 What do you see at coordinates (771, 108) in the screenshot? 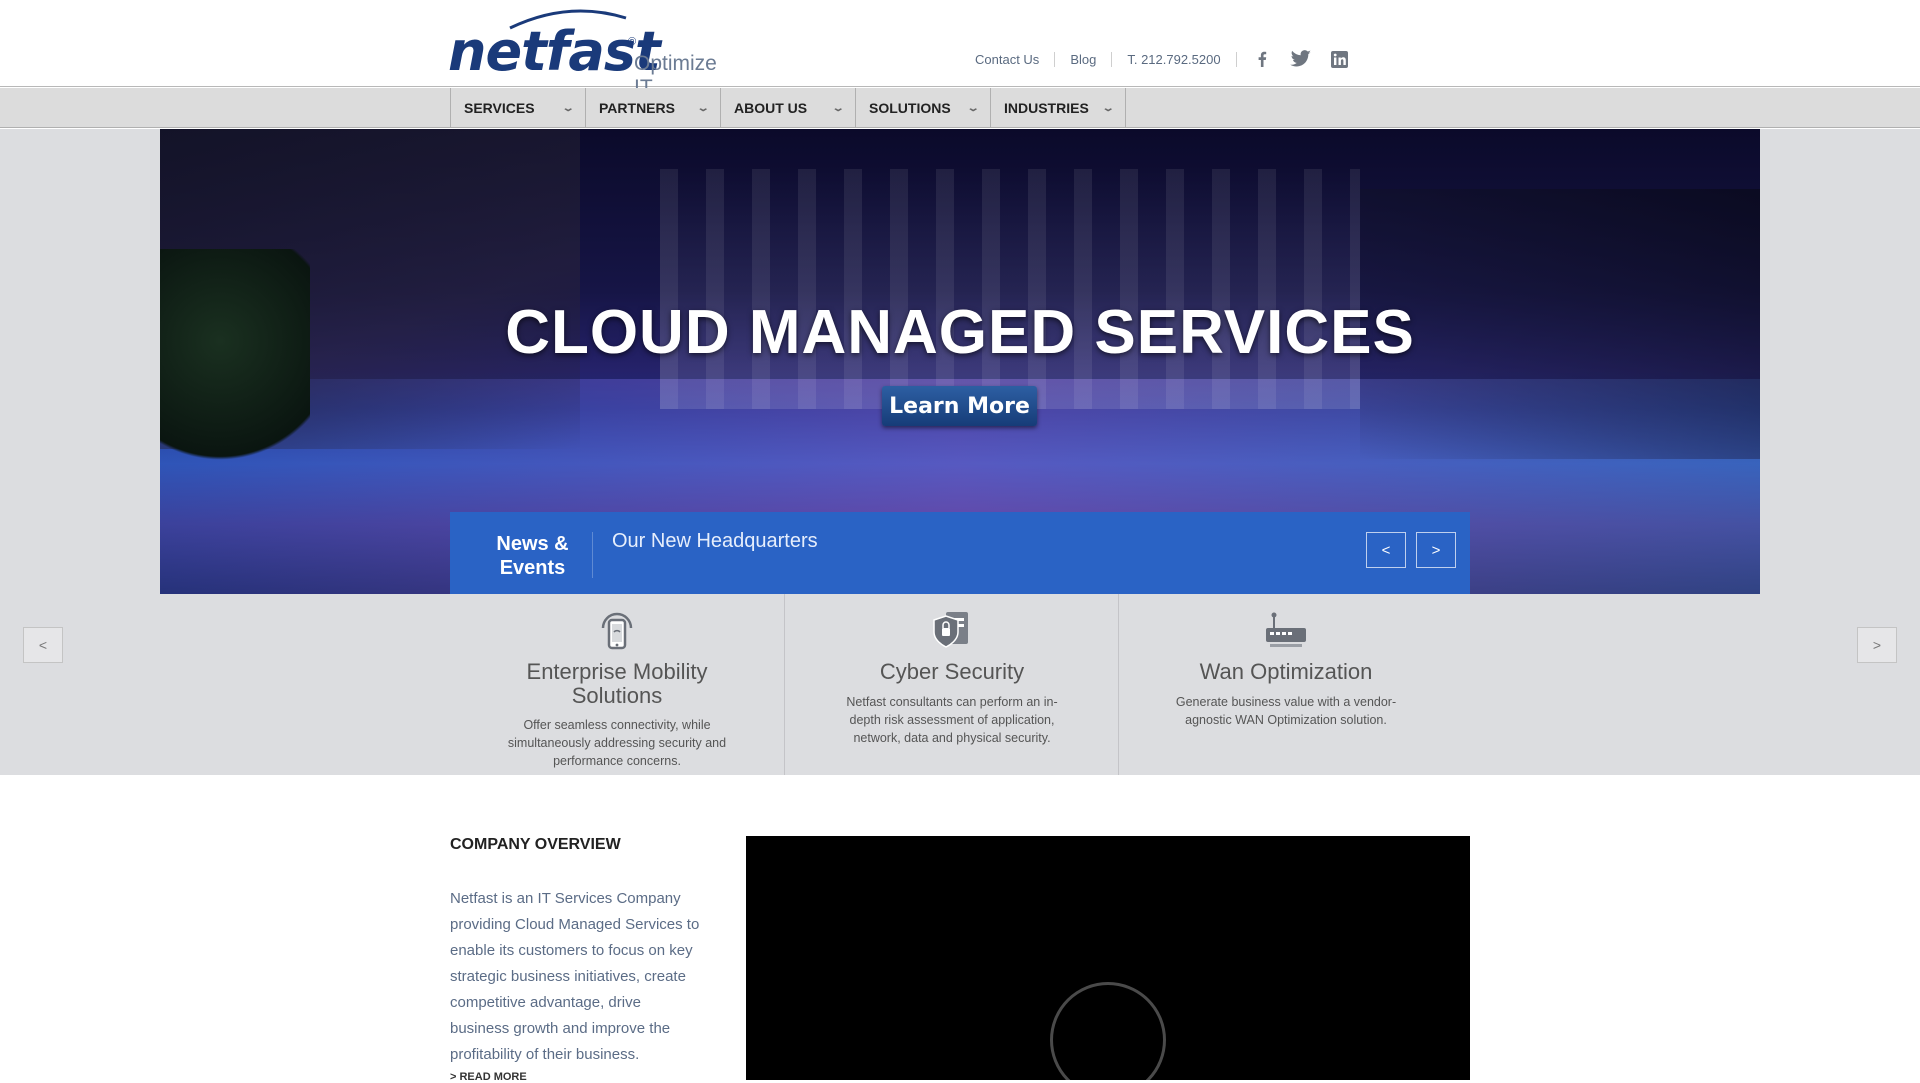
I see `nav-item-label: ABOUT US` at bounding box center [771, 108].